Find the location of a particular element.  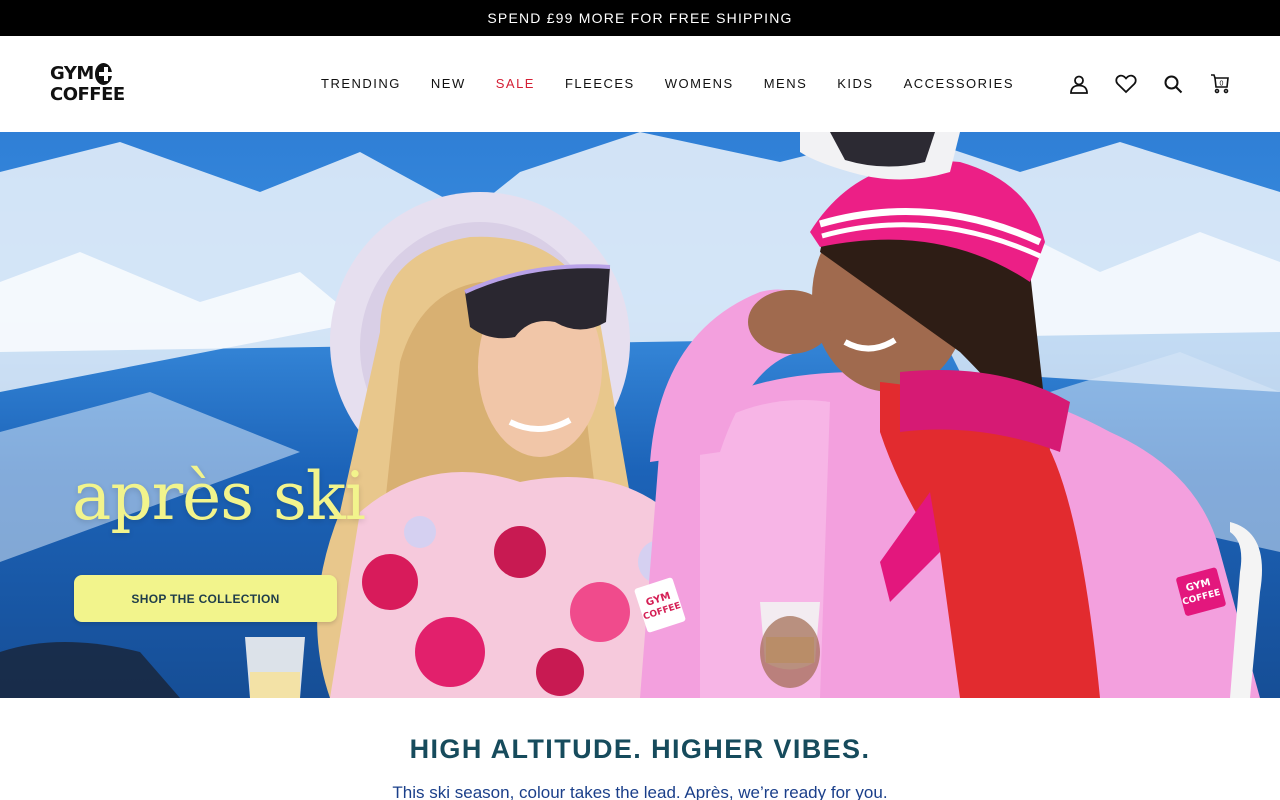

section-headline: HIGH ALTITUDE. HIGHER VIBES. is located at coordinates (640, 749).